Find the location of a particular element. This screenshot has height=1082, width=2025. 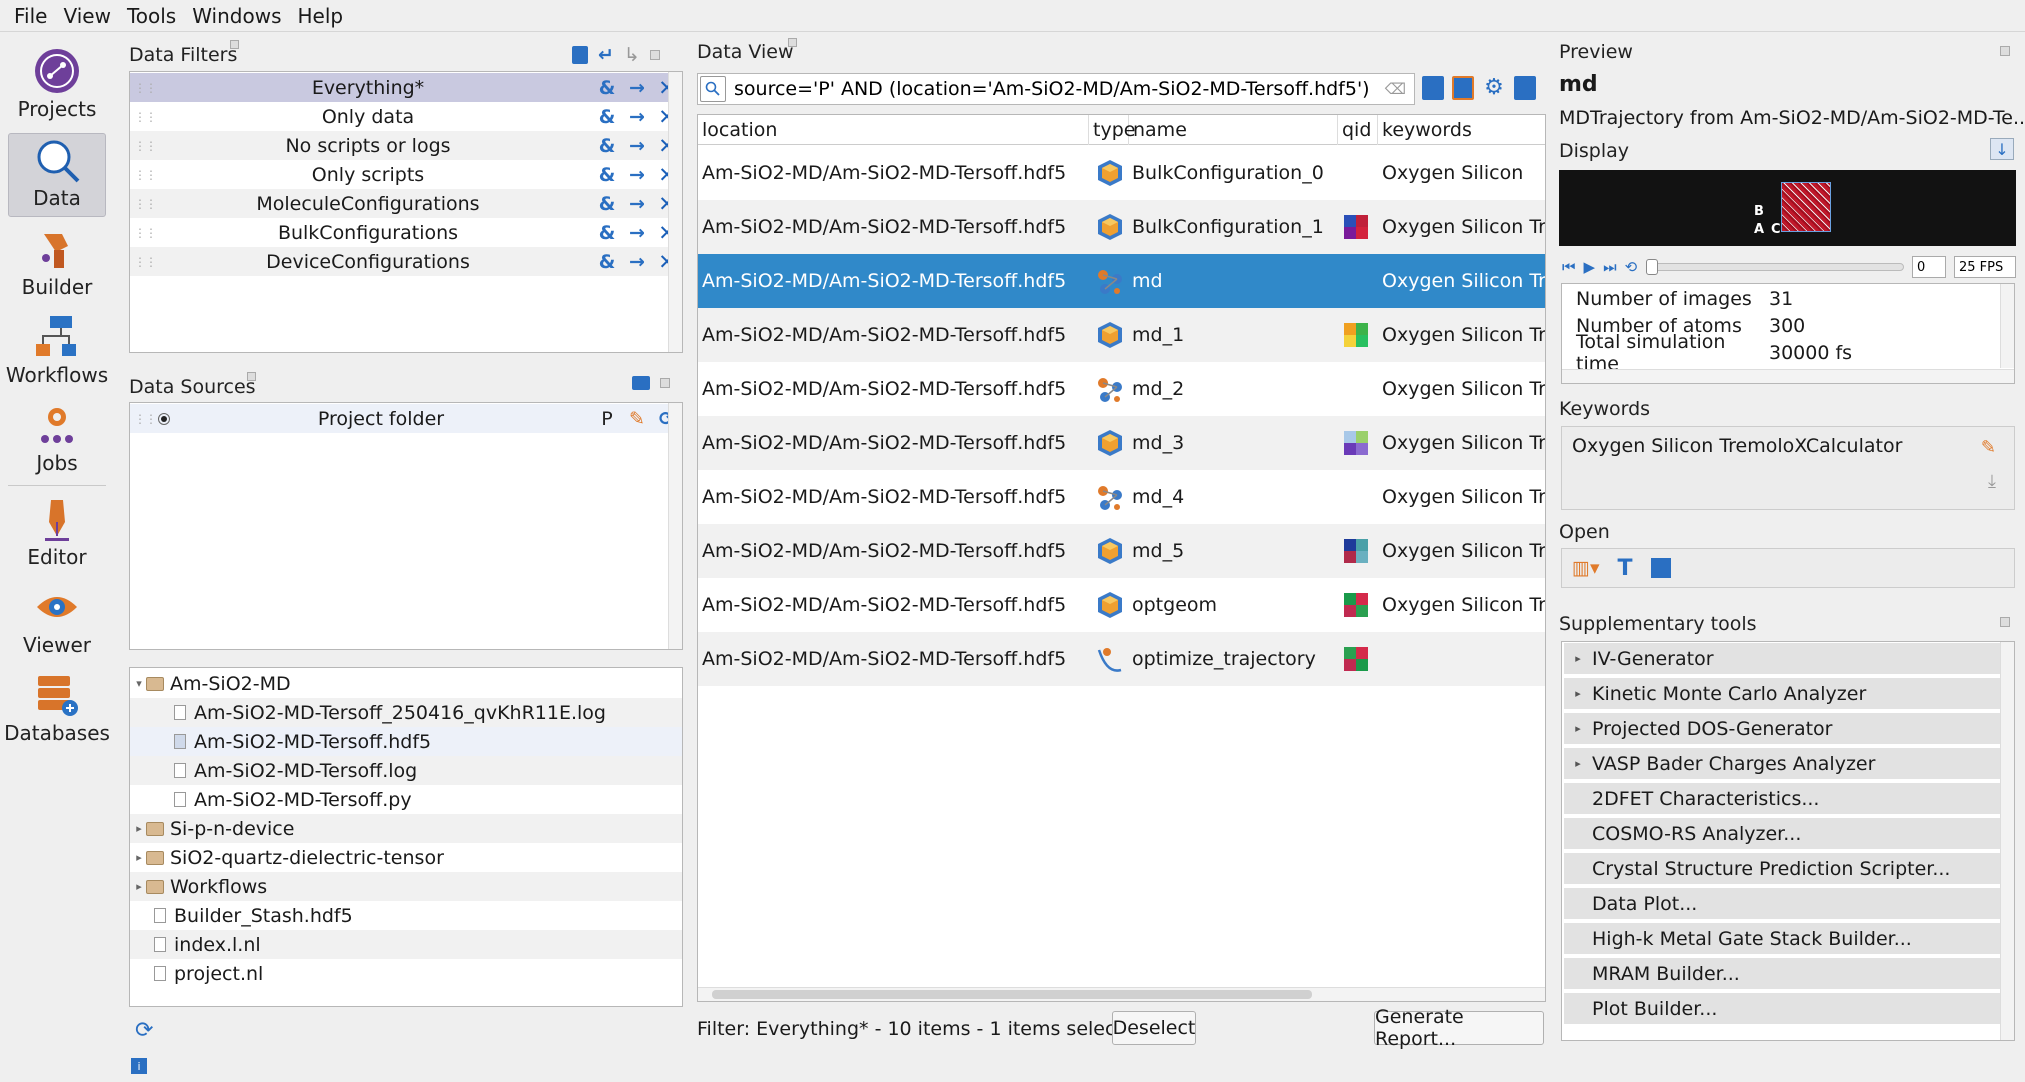

tree-file-tersoff-log: Am-SiO2-MD-Tersoff.log is located at coordinates (406, 770).